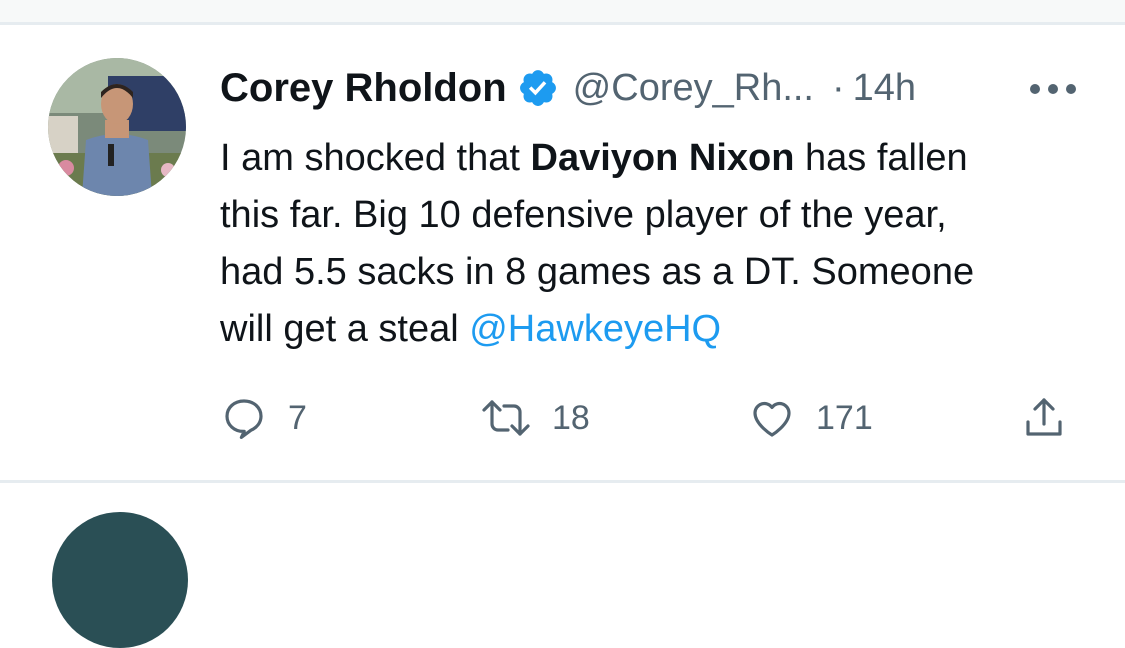 Image resolution: width=1125 pixels, height=648 pixels. I want to click on tweet-timestamp: 14h, so click(884, 88).